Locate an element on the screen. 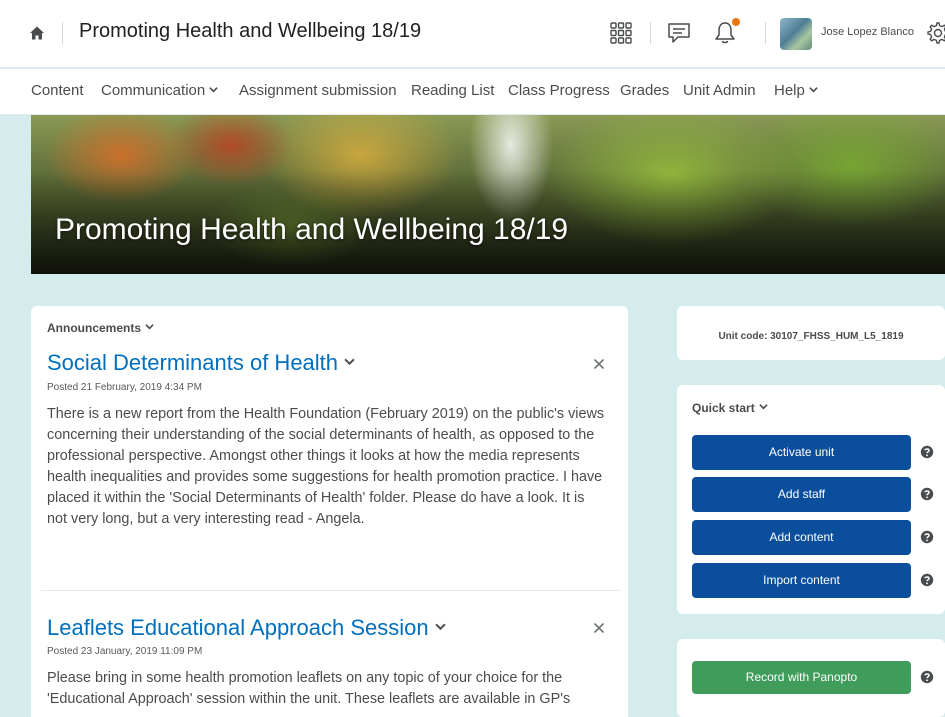  record-with-panopto-button: Record with Panopto is located at coordinates (801, 677).